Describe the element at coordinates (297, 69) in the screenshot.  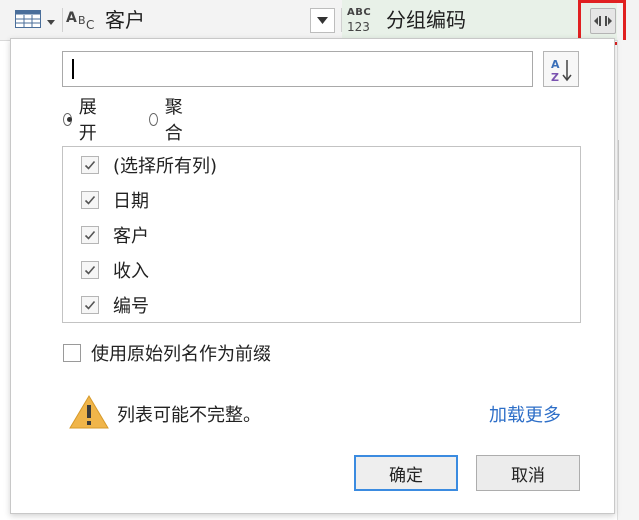
I see `column-search-input` at that location.